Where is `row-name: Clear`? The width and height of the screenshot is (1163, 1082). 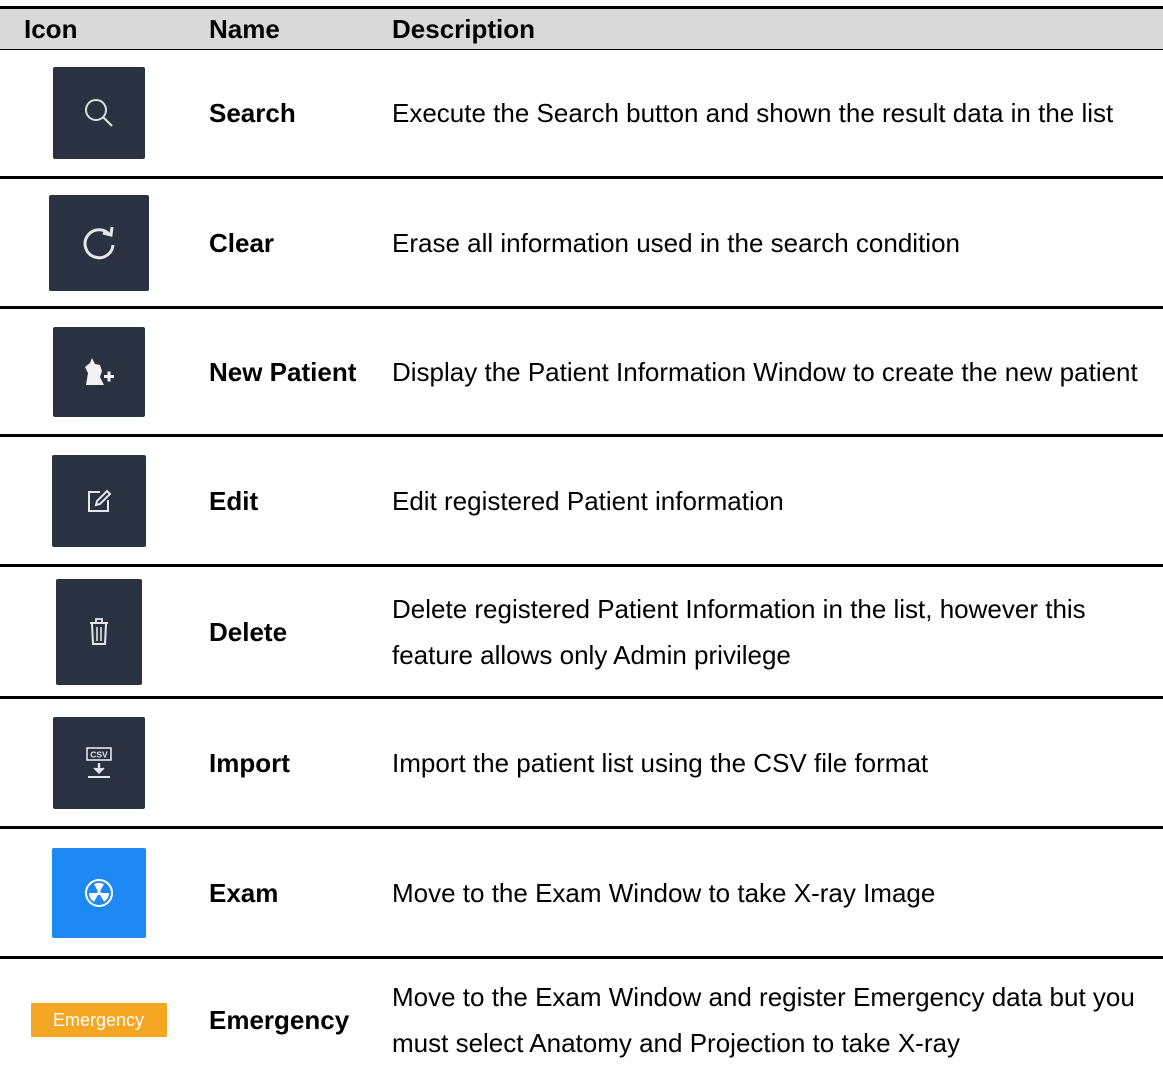 row-name: Clear is located at coordinates (242, 242).